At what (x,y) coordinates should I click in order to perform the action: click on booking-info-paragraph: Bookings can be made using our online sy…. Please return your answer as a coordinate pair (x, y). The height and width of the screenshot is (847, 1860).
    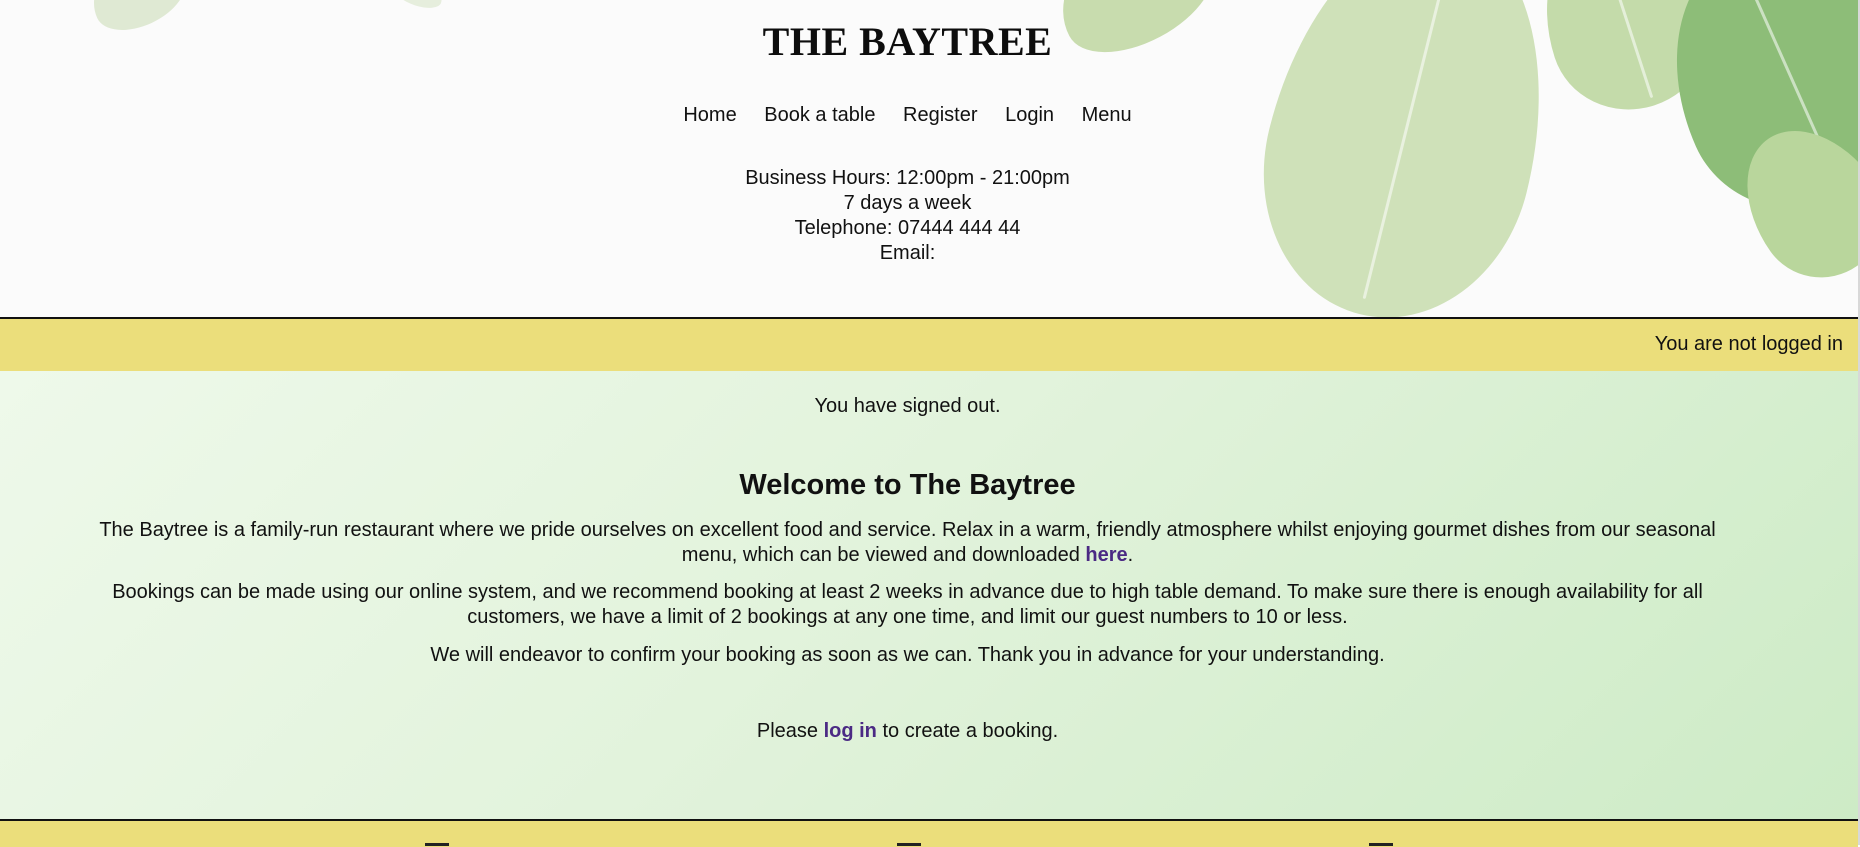
    Looking at the image, I should click on (907, 604).